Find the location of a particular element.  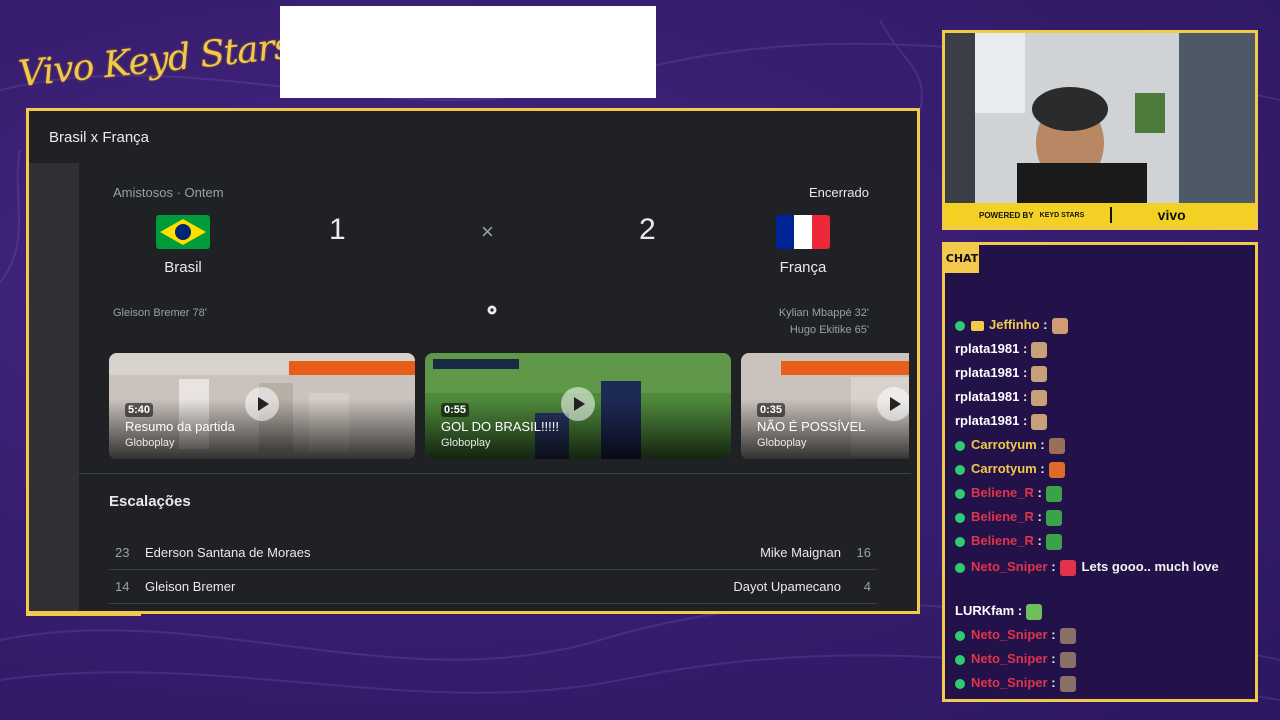

home-player-number: 14 is located at coordinates (122, 586).